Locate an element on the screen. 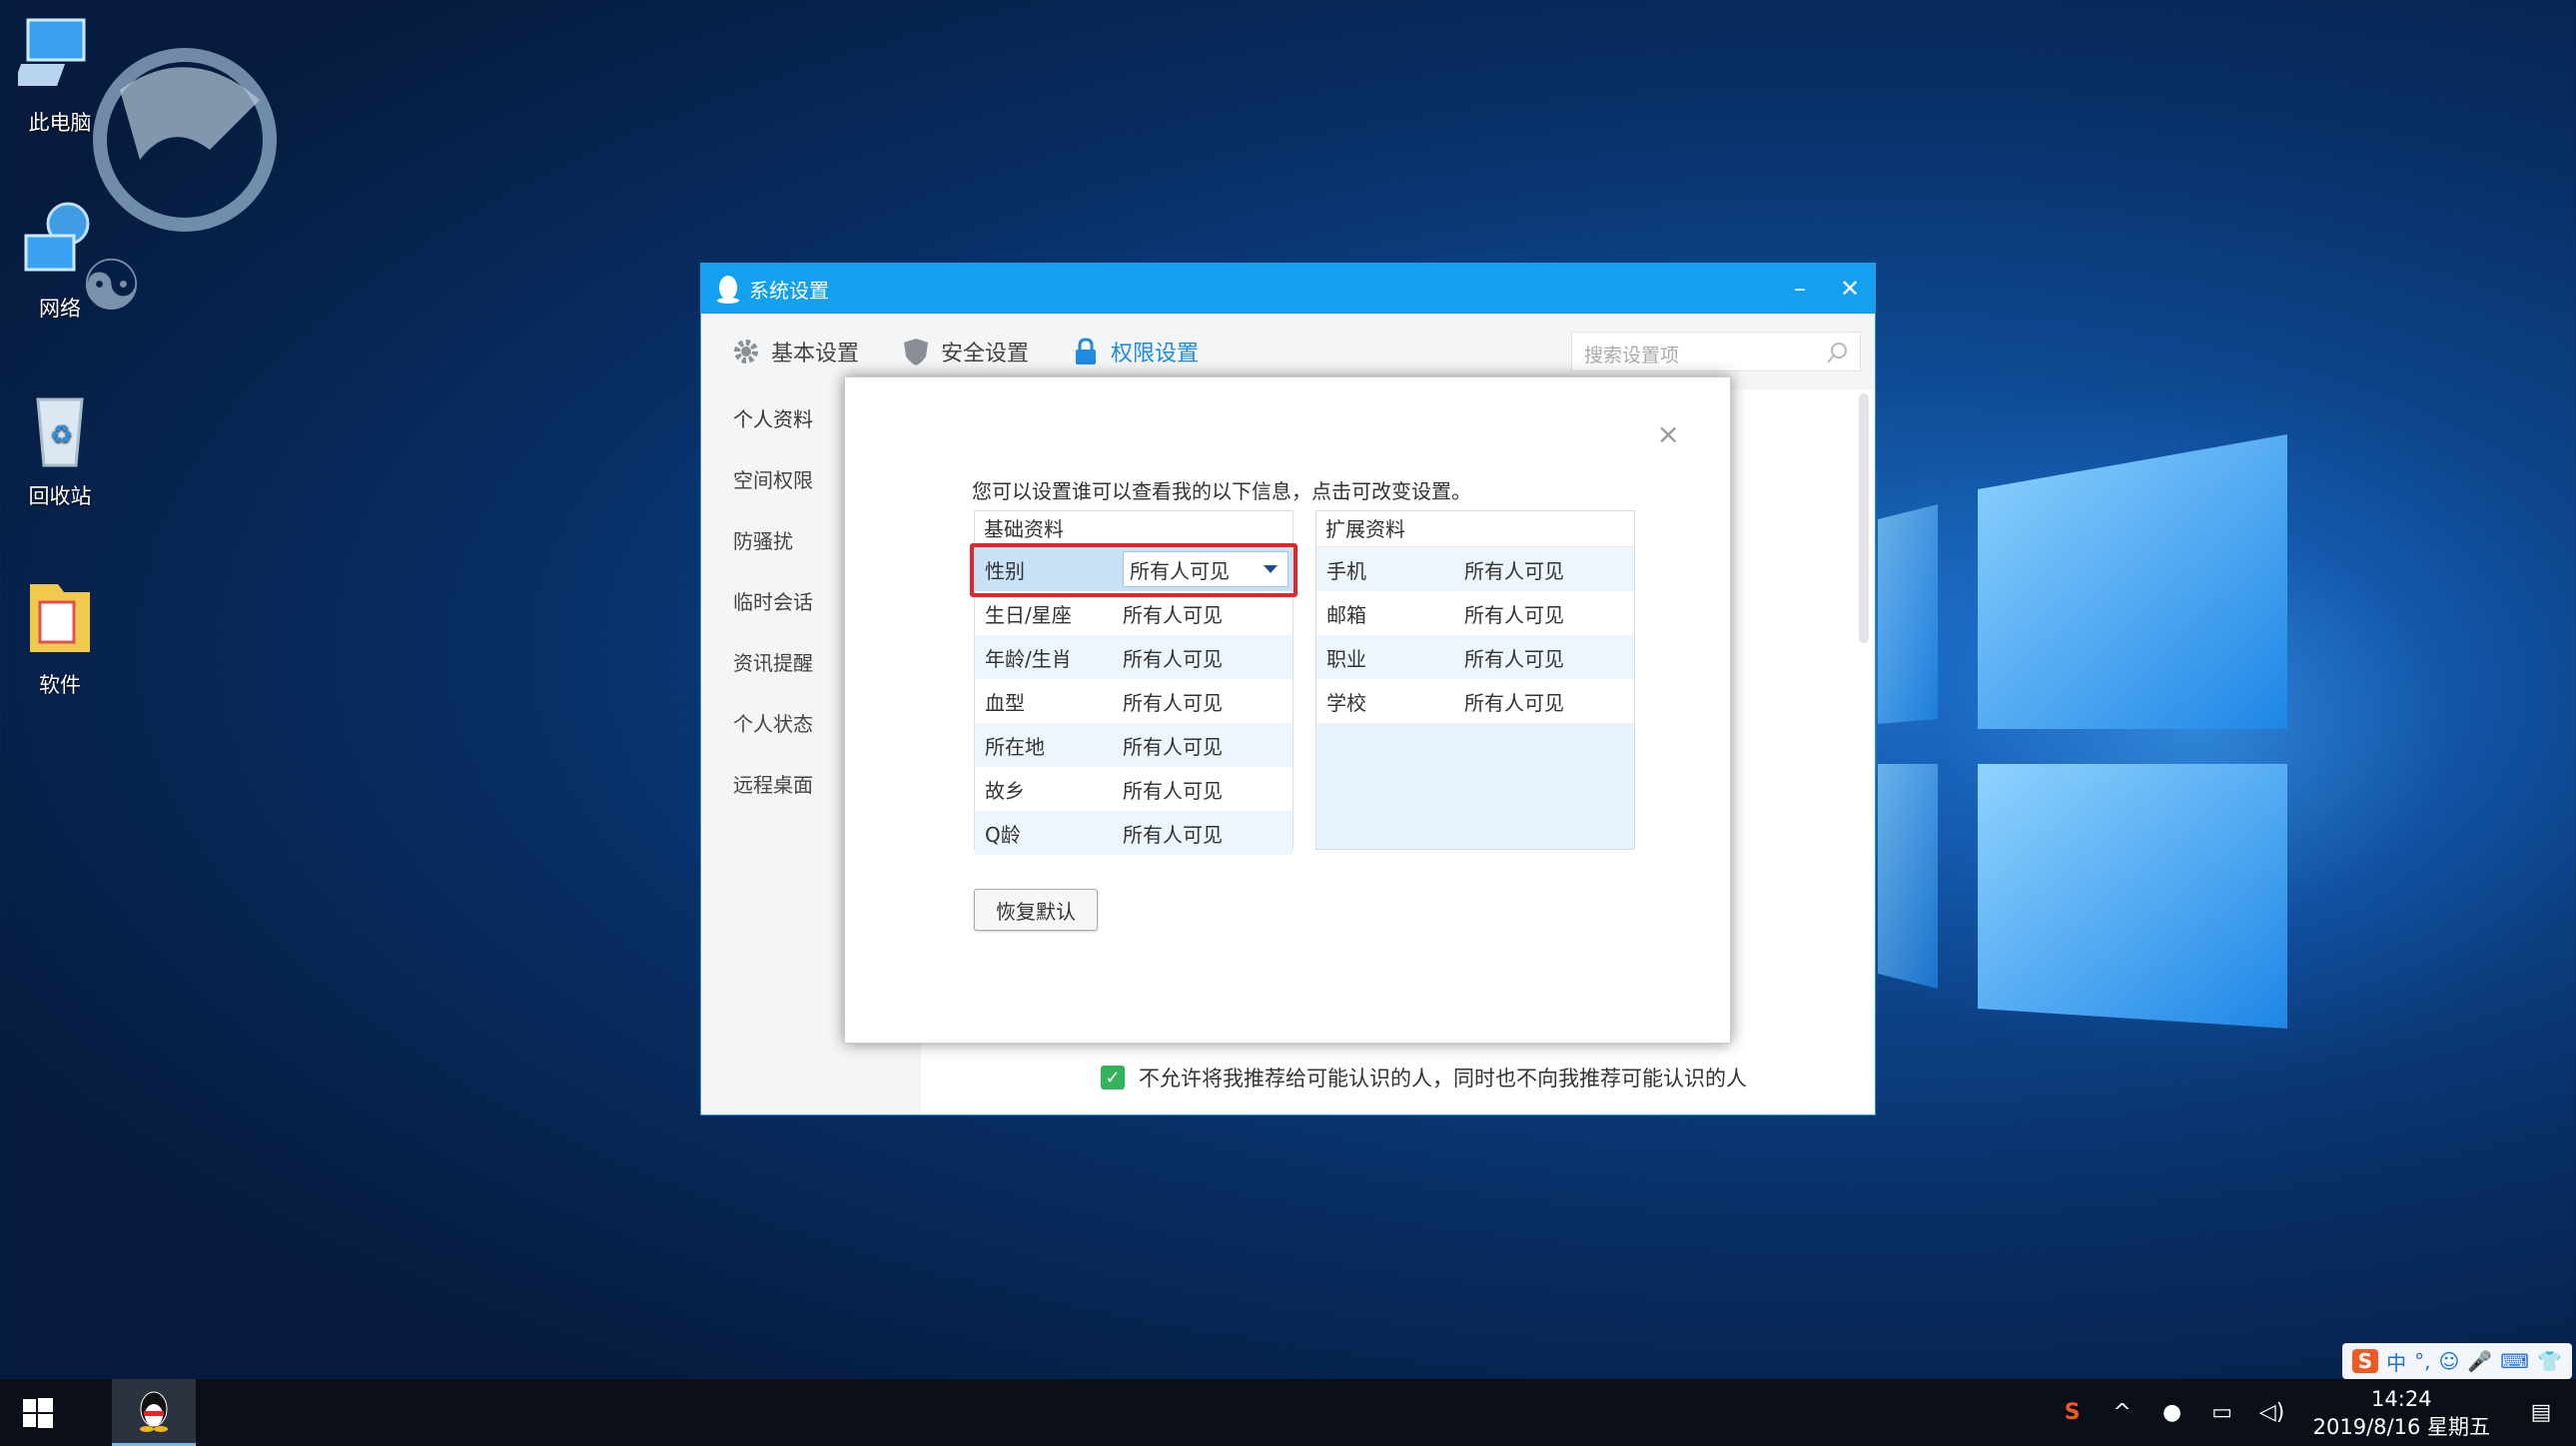  start-button is located at coordinates (38, 1413).